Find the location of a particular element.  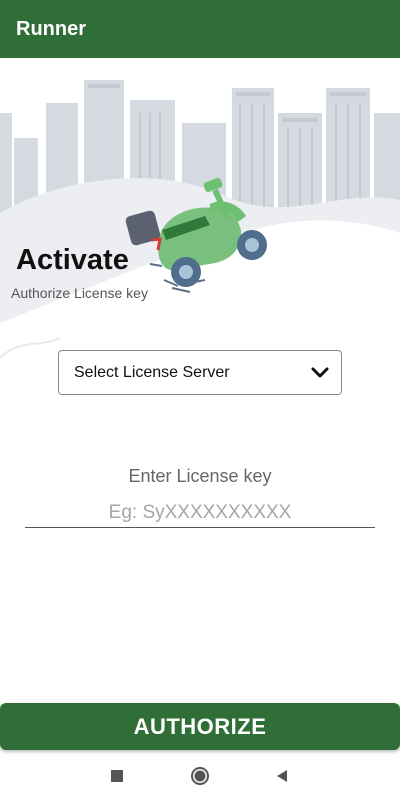

license-server-select: Select License Server is located at coordinates (200, 372).